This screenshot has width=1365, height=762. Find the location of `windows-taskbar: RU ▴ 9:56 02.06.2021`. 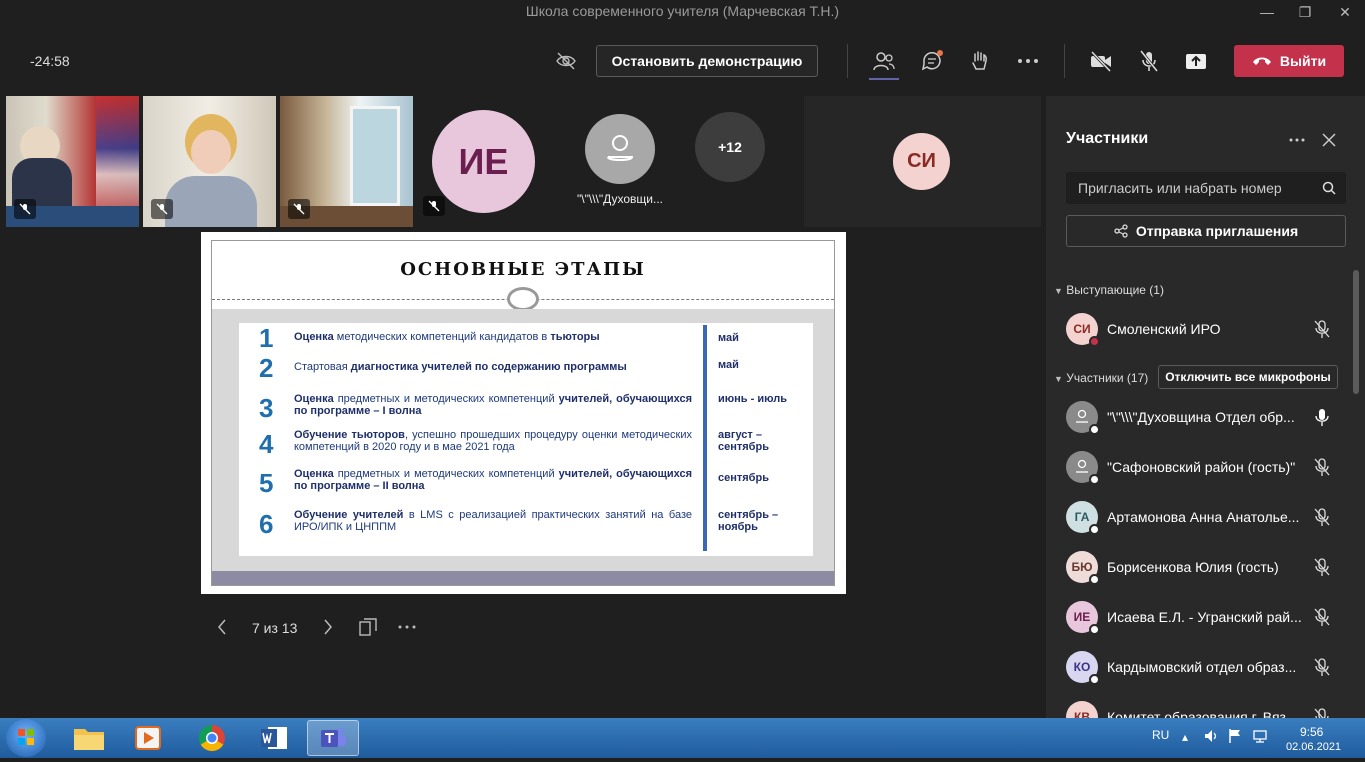

windows-taskbar: RU ▴ 9:56 02.06.2021 is located at coordinates (682, 738).